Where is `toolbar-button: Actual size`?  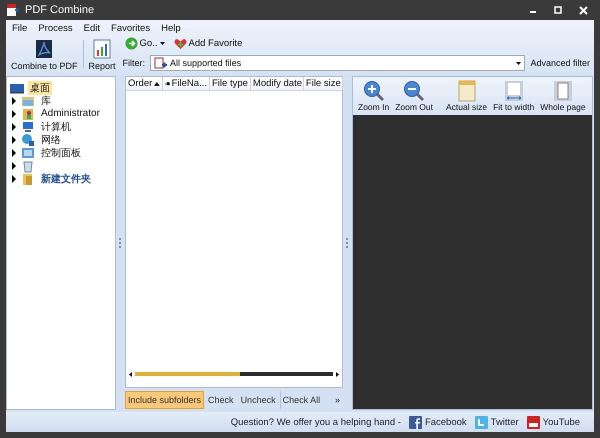
toolbar-button: Actual size is located at coordinates (467, 96).